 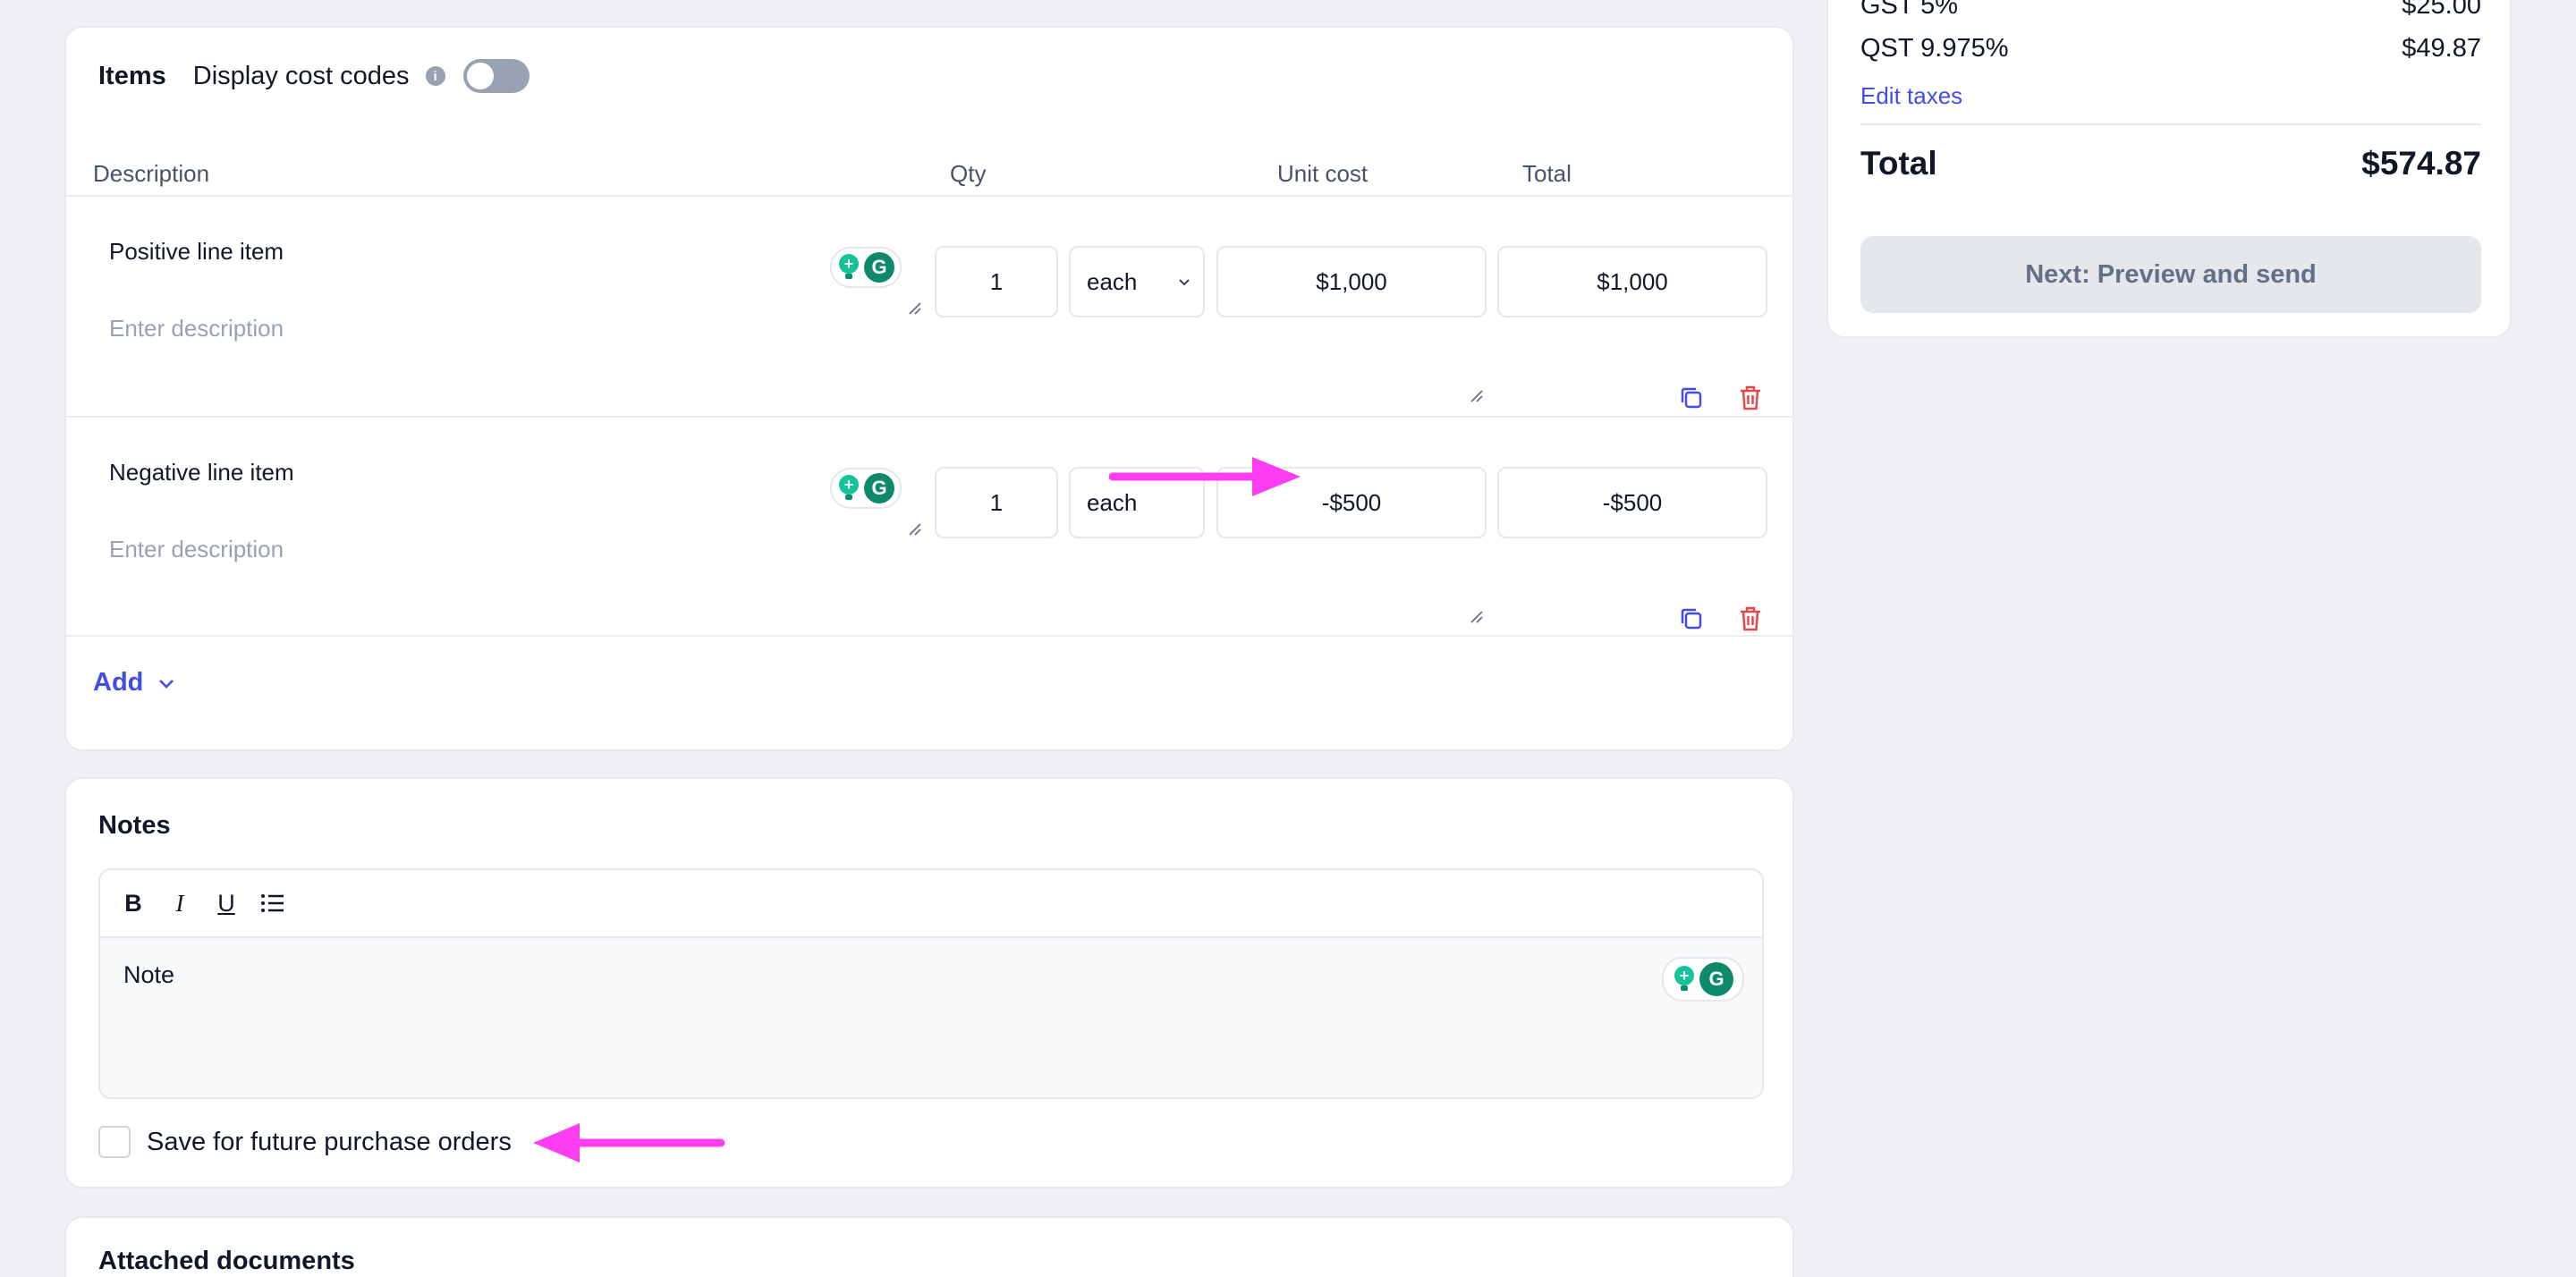 What do you see at coordinates (1909, 10) in the screenshot?
I see `gst-label: GST 5%` at bounding box center [1909, 10].